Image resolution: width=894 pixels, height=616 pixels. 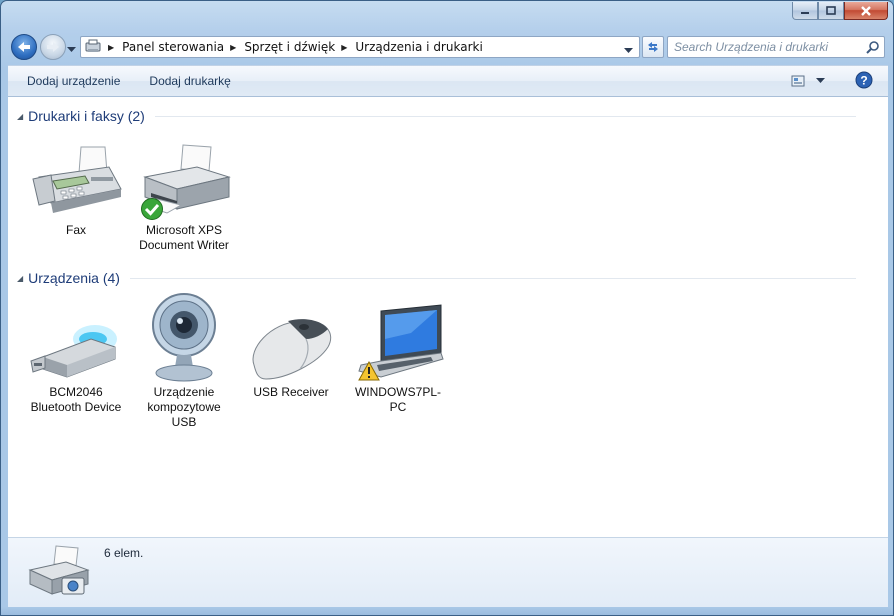 What do you see at coordinates (184, 407) in the screenshot?
I see `item-label: Urządzenie kompozytowe USB` at bounding box center [184, 407].